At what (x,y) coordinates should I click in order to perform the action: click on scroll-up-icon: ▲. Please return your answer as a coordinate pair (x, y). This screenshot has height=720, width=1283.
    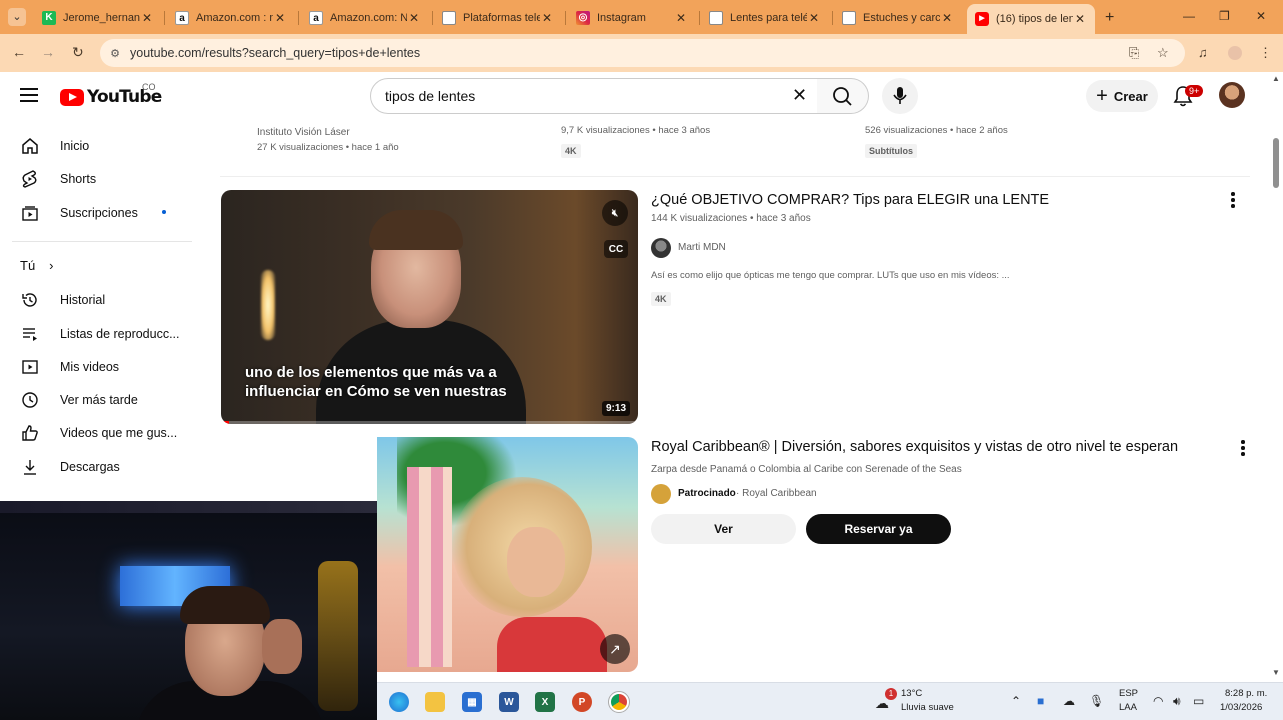
    Looking at the image, I should click on (1276, 78).